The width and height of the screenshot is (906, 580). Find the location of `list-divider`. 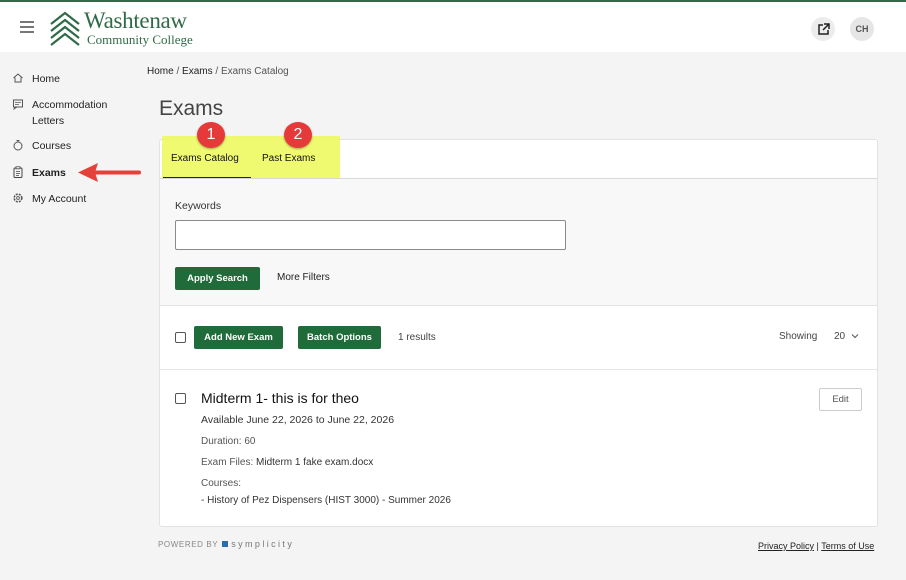

list-divider is located at coordinates (518, 369).